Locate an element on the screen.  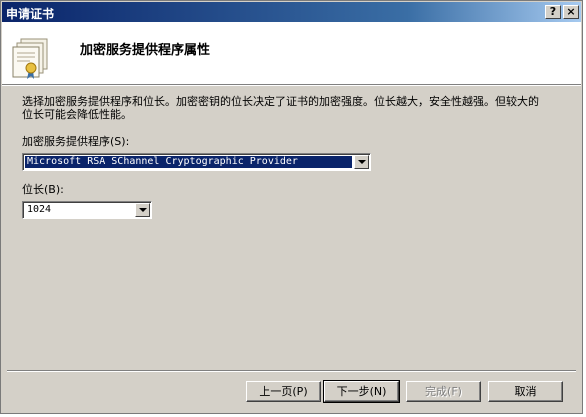
csp-label: 加密服务提供程序(S): is located at coordinates (76, 141).